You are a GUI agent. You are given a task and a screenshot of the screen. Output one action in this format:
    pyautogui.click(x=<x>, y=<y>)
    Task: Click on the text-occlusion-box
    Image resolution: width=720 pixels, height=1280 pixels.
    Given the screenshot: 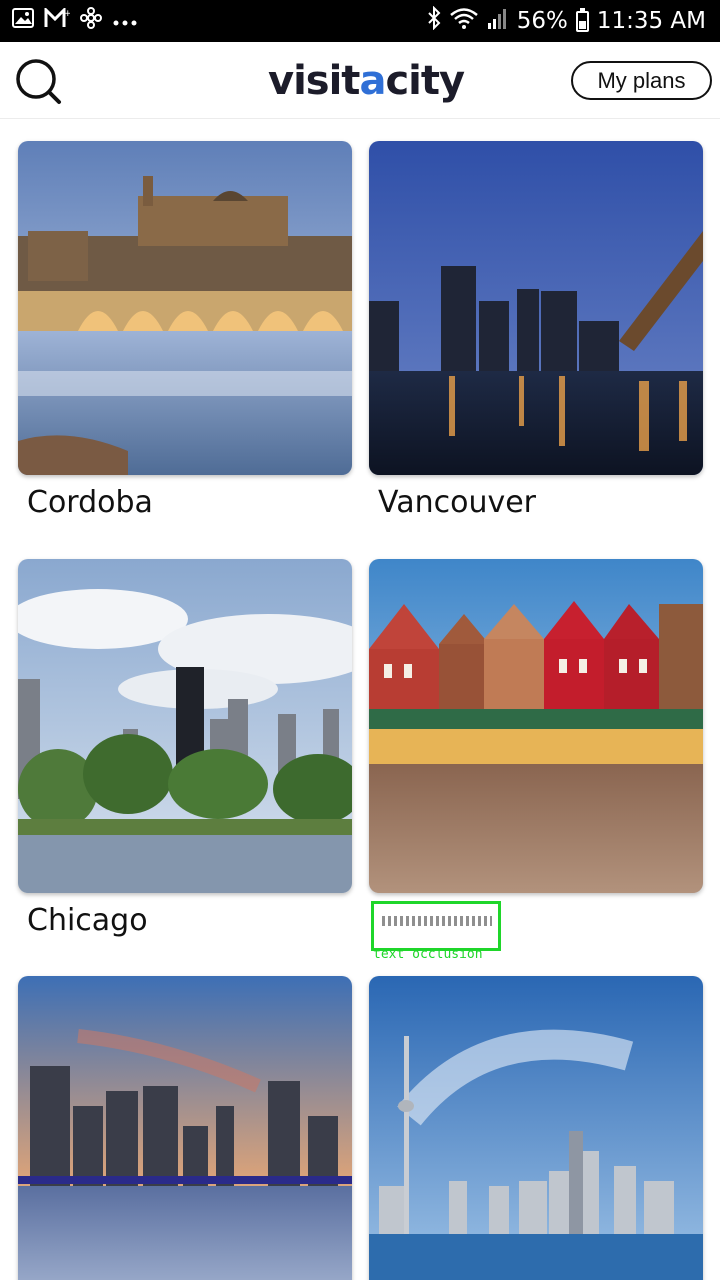 What is the action you would take?
    pyautogui.click(x=436, y=926)
    